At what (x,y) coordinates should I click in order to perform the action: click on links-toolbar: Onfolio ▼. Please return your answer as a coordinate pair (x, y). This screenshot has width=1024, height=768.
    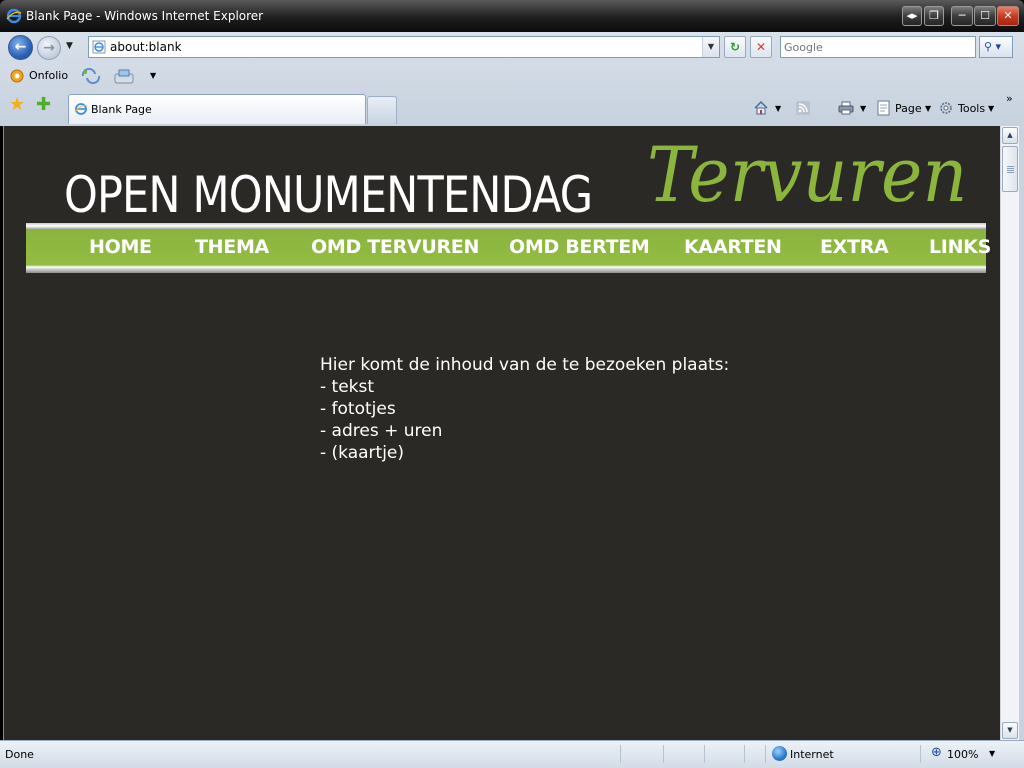
    Looking at the image, I should click on (512, 76).